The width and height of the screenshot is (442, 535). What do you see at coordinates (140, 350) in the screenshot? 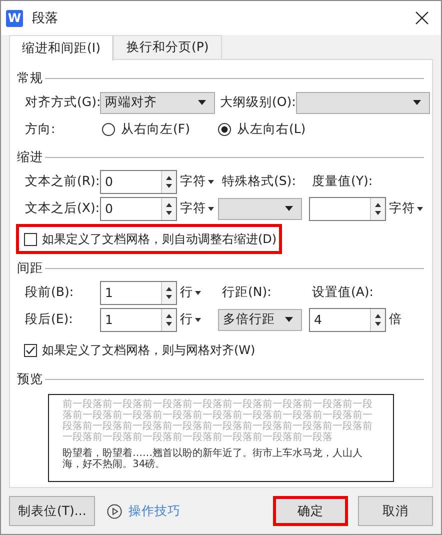
I see `checkbox-option: 如果定义了文档网格，则与网格对齐(W)` at bounding box center [140, 350].